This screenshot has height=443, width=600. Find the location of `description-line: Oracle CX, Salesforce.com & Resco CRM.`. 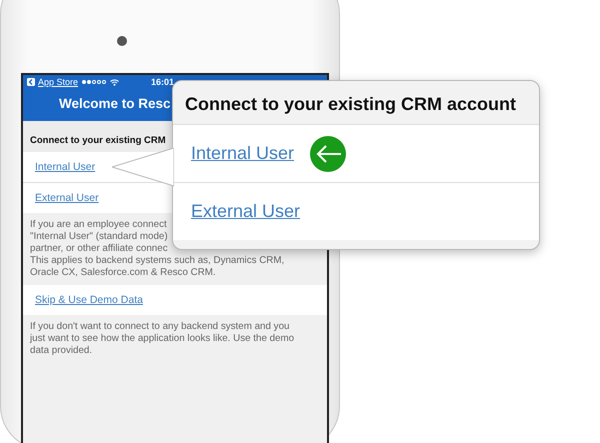

description-line: Oracle CX, Salesforce.com & Resco CRM. is located at coordinates (123, 273).